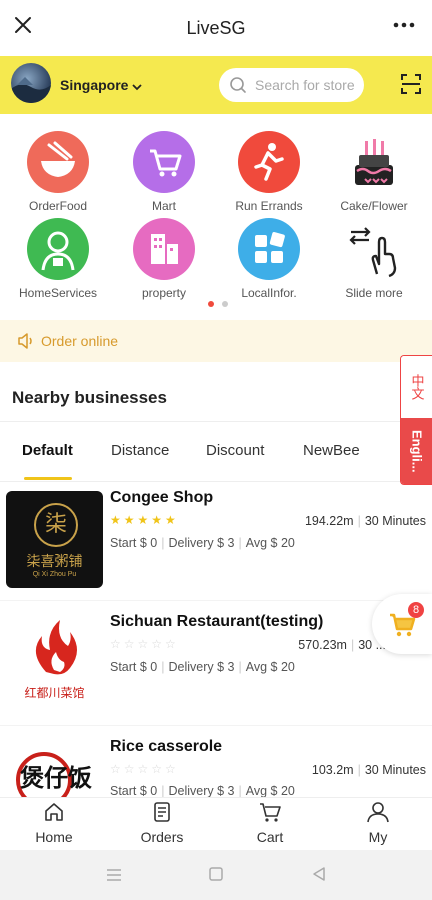 This screenshot has height=900, width=432. What do you see at coordinates (319, 876) in the screenshot?
I see `back-triangle-icon` at bounding box center [319, 876].